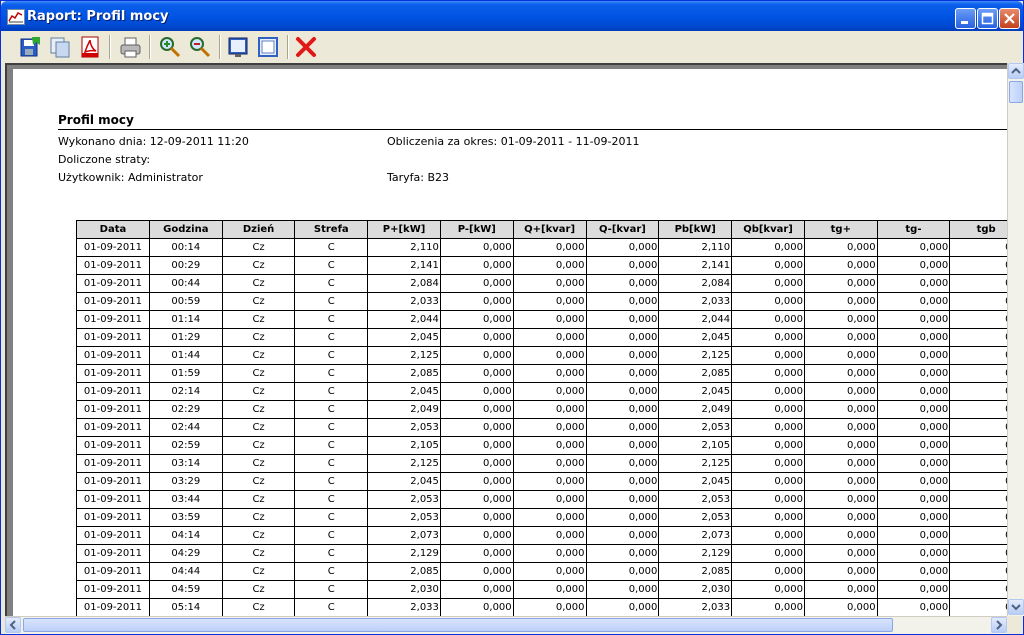  What do you see at coordinates (622, 229) in the screenshot?
I see `column-header: Q-[kvar]` at bounding box center [622, 229].